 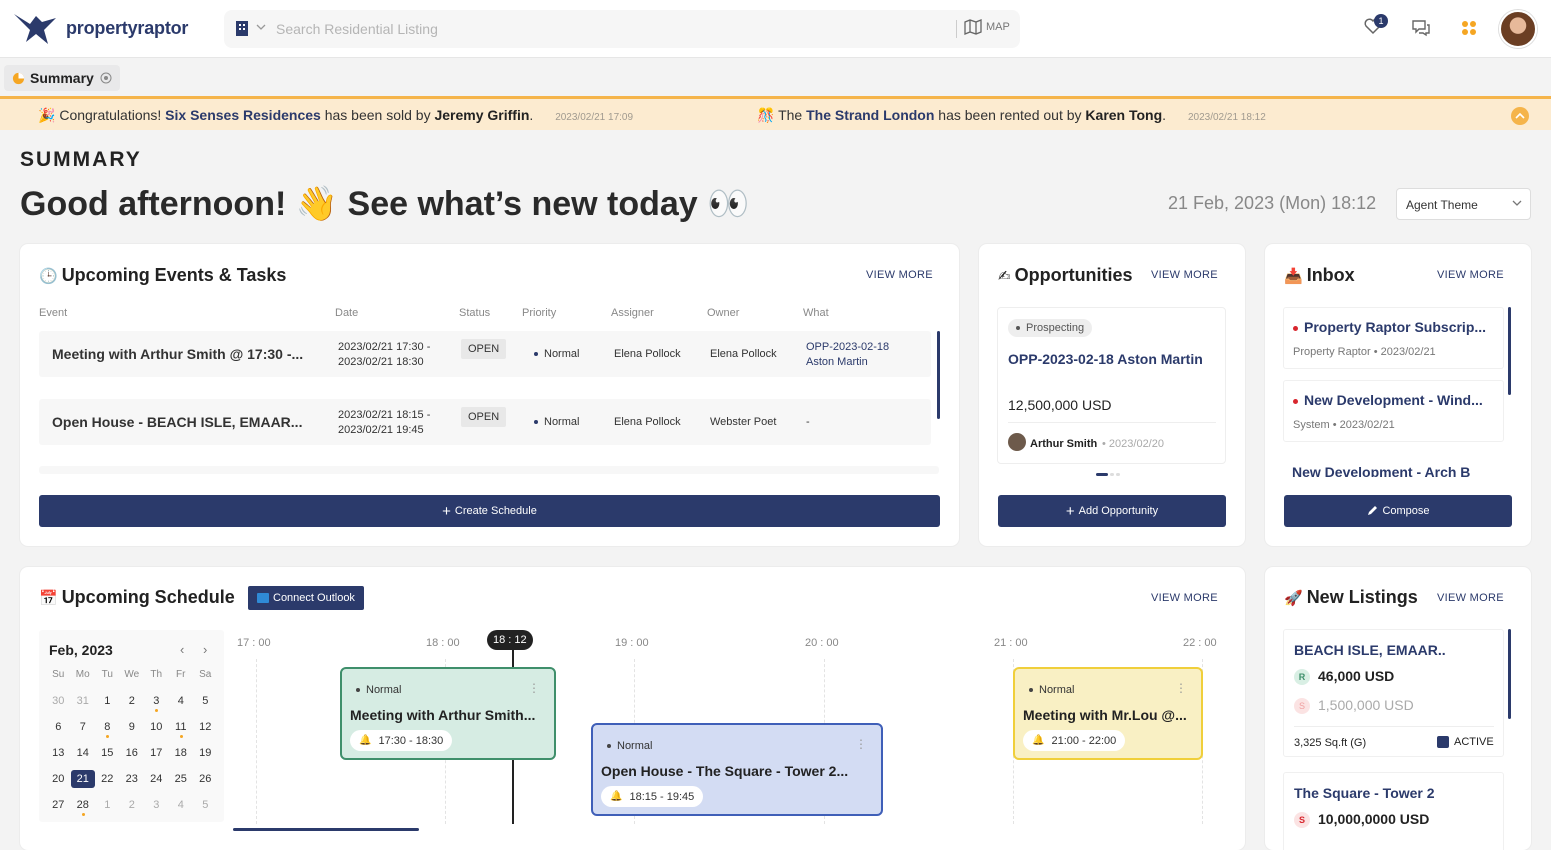 I want to click on card-title: 🕒 Upcoming Events & Tasks, so click(x=162, y=275).